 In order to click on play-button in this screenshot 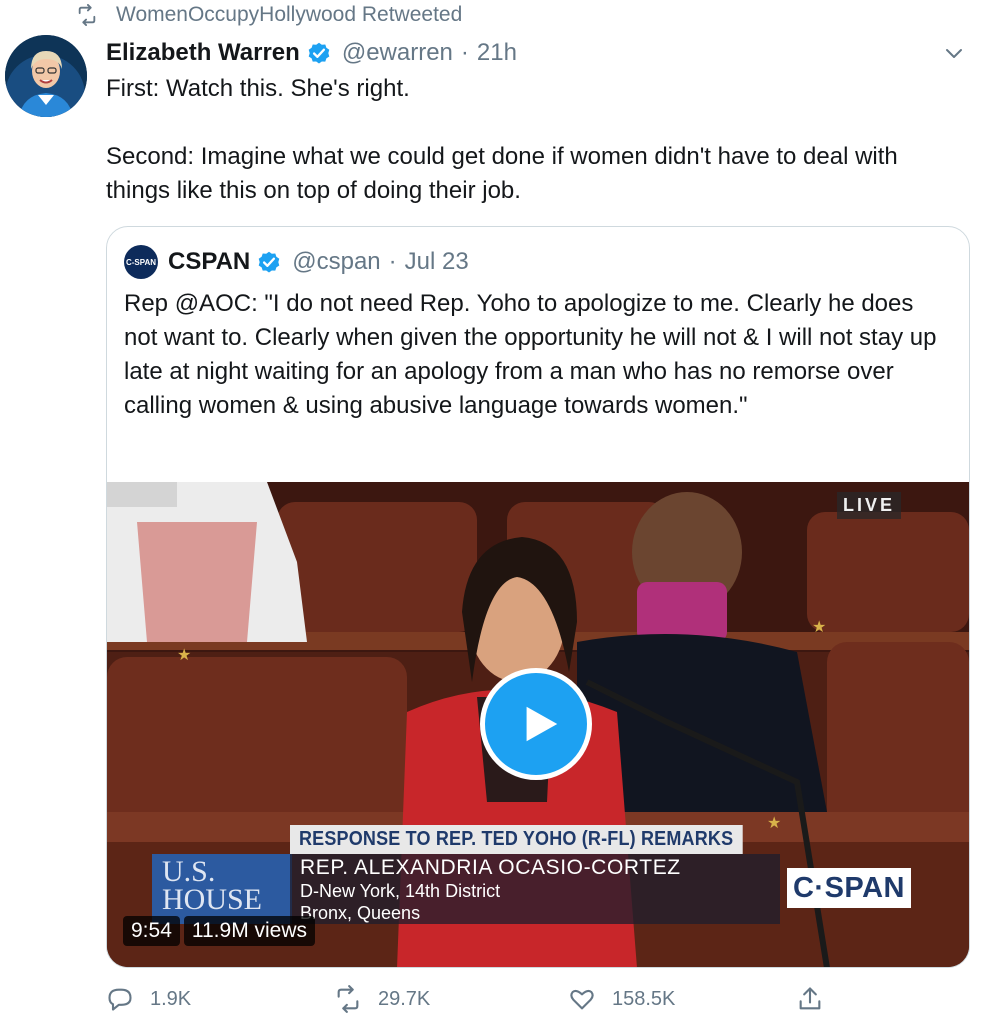, I will do `click(536, 724)`.